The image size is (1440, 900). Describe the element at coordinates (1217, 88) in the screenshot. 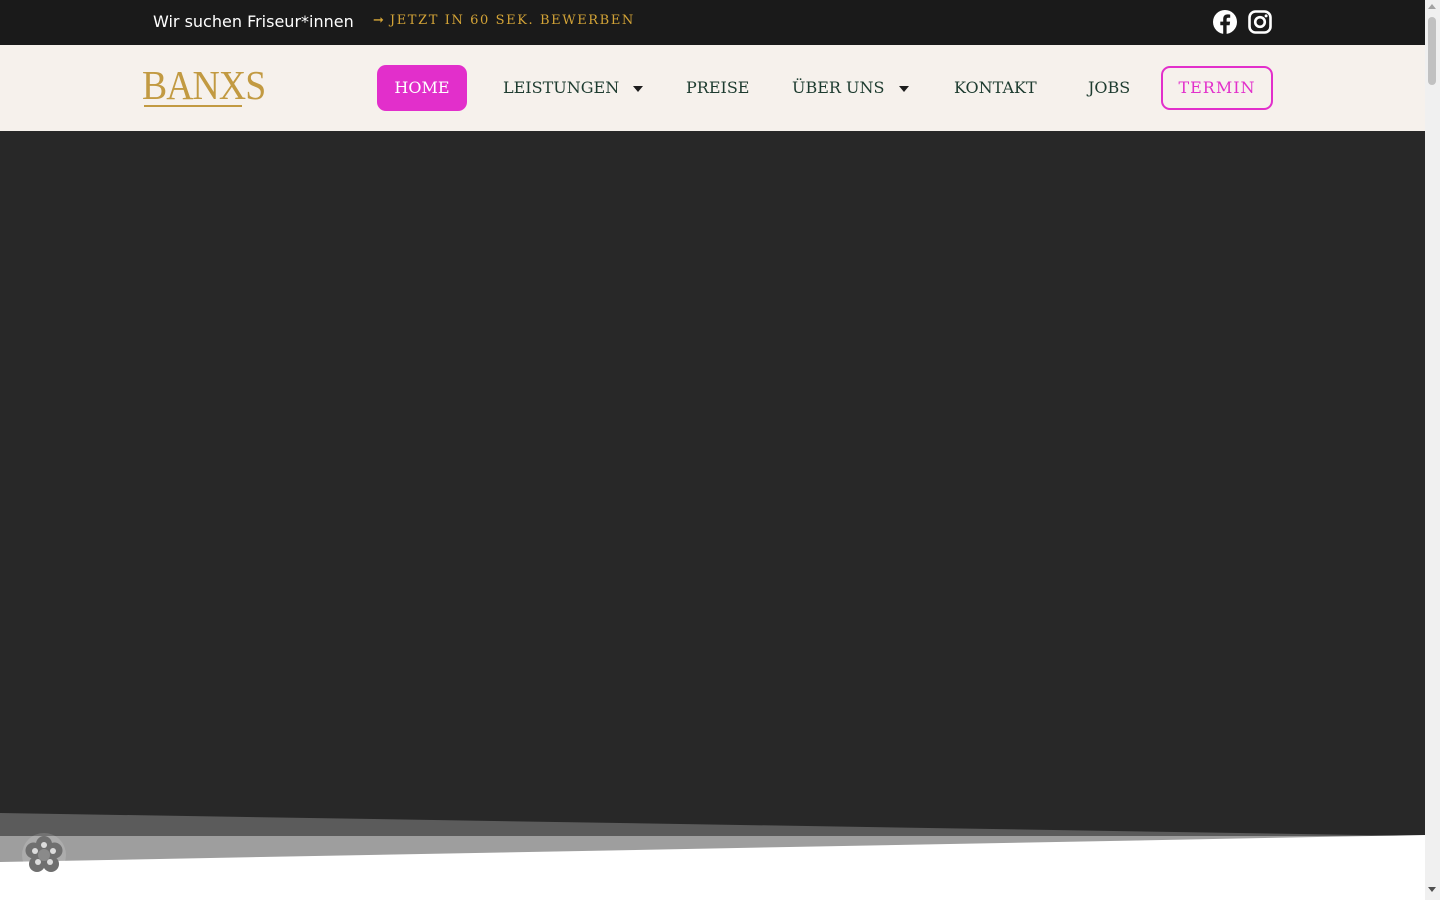

I see `termin-button: TERMIN` at that location.